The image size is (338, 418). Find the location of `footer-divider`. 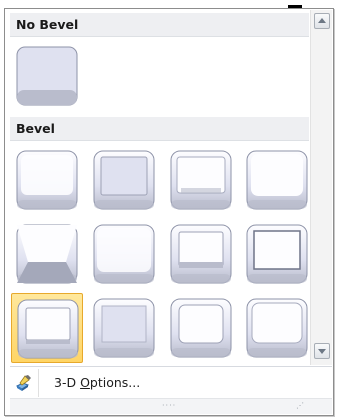

footer-divider is located at coordinates (171, 366).